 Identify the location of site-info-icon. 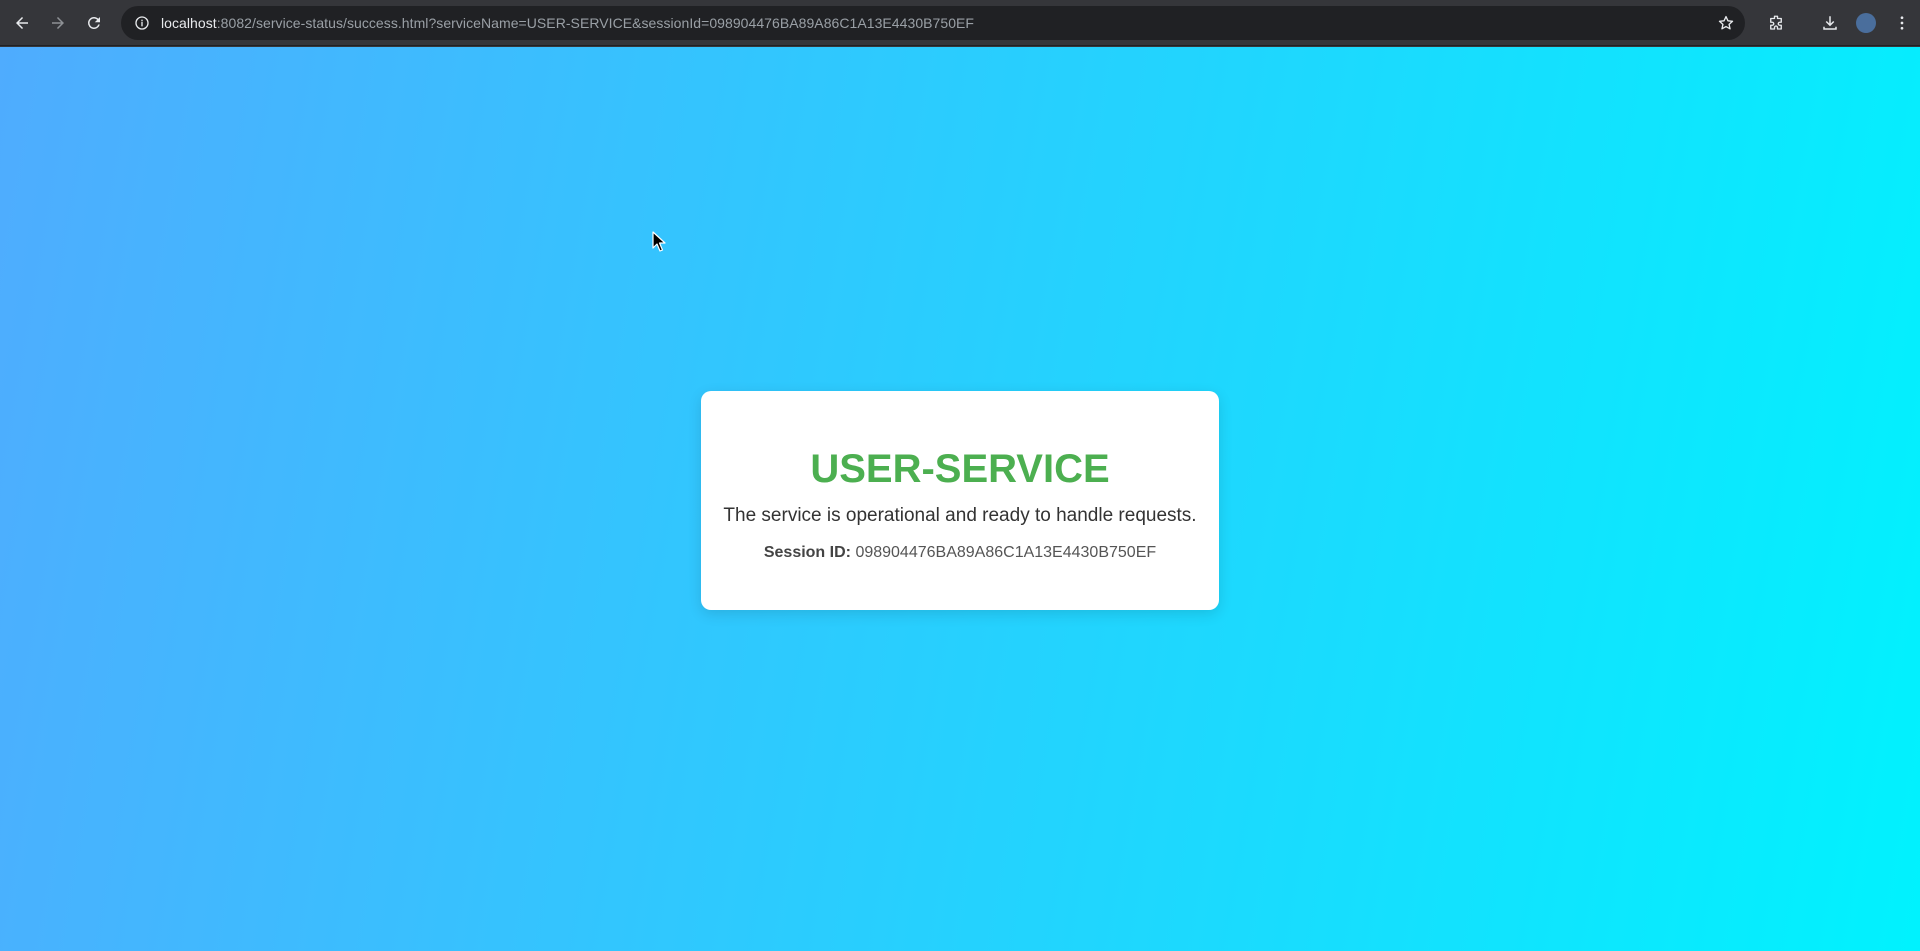
(142, 23).